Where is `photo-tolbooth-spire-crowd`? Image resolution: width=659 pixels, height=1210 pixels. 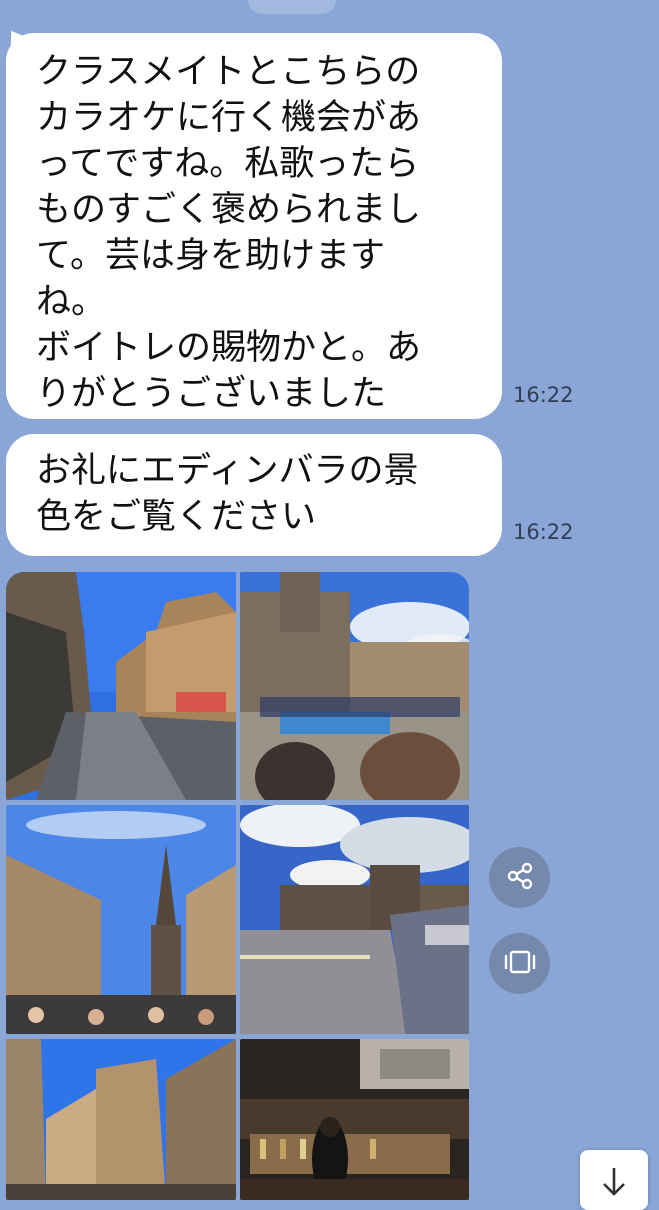 photo-tolbooth-spire-crowd is located at coordinates (121, 919).